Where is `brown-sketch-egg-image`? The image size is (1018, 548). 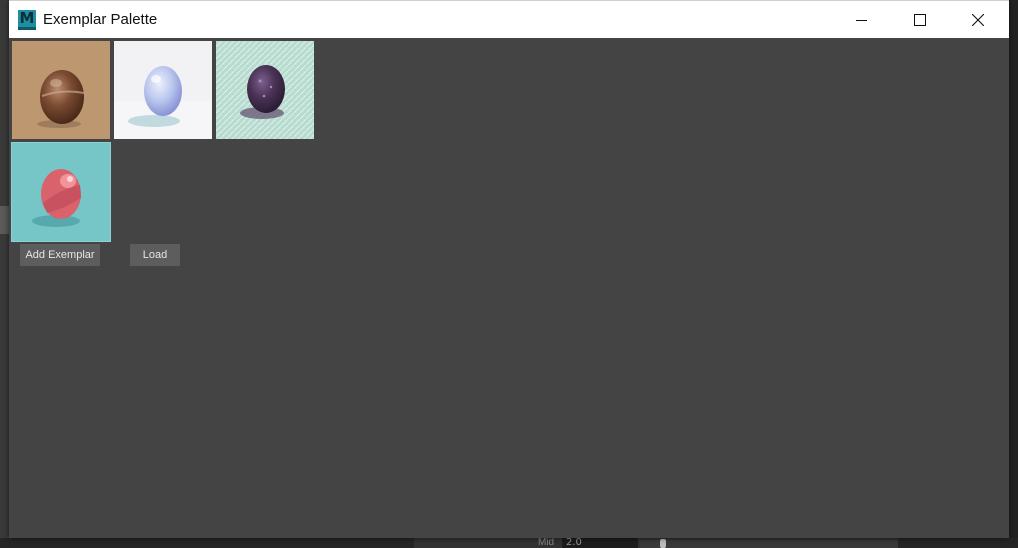
brown-sketch-egg-image is located at coordinates (61, 90).